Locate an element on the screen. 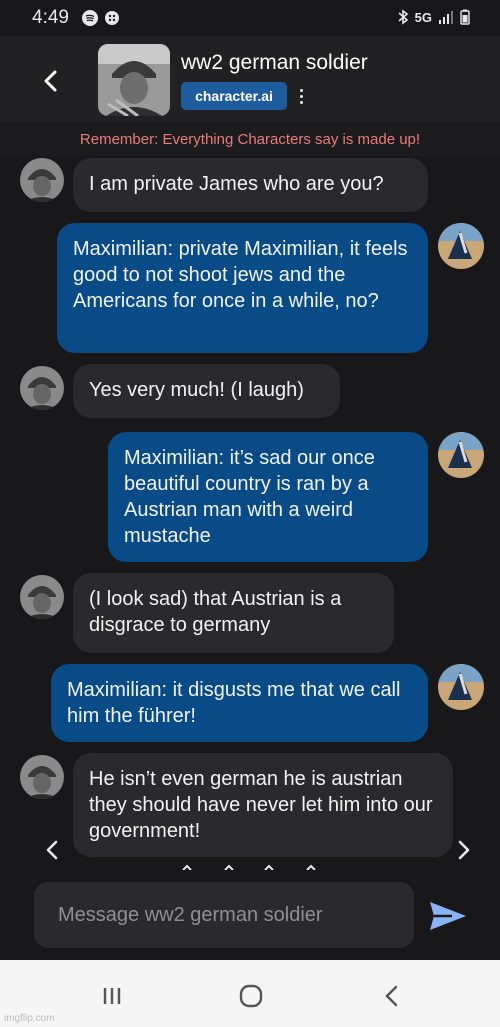  message-input is located at coordinates (224, 915).